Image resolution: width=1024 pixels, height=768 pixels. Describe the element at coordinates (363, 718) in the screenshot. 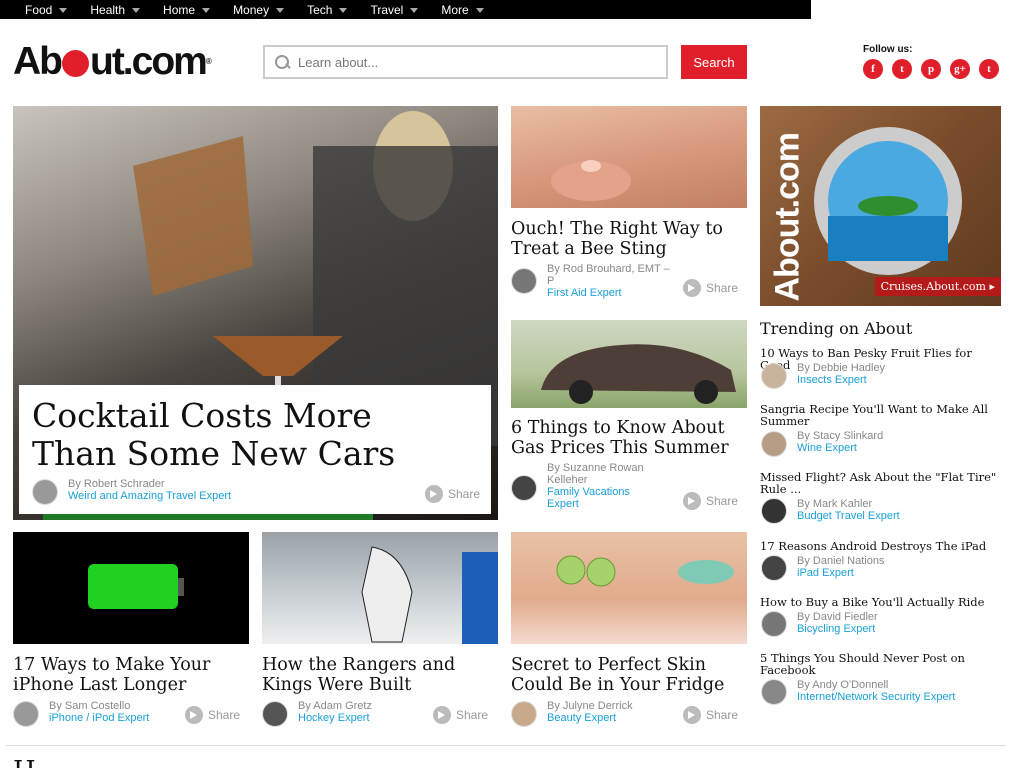

I see `author-role-link: Hockey Expert` at that location.